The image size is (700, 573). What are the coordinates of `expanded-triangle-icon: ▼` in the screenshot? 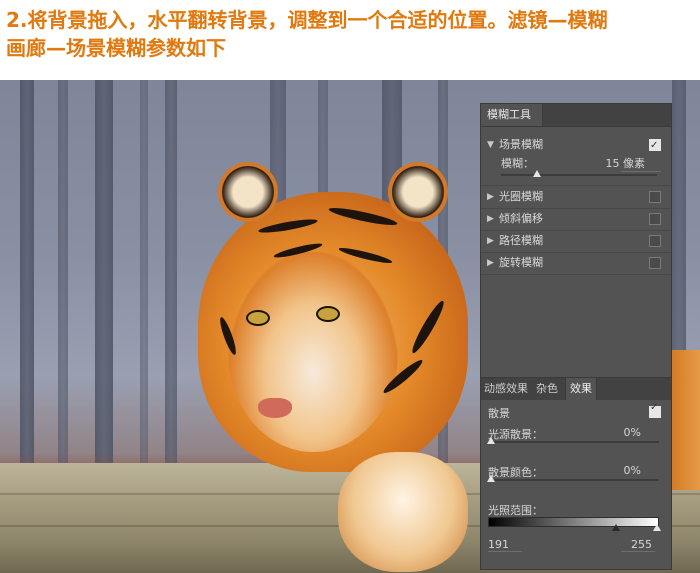 It's located at (490, 145).